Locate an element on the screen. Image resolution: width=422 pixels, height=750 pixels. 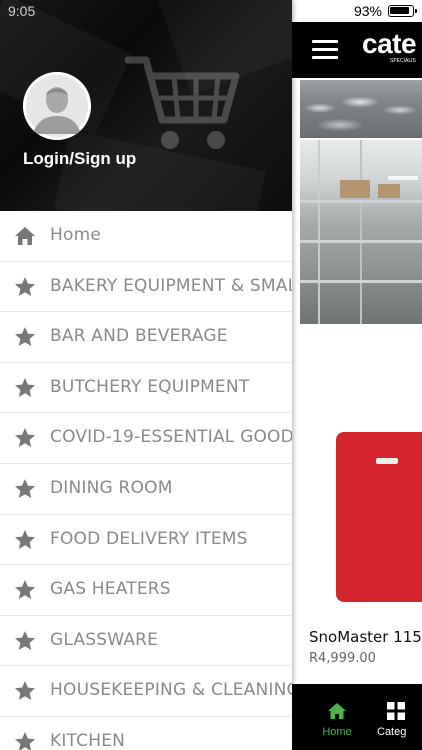
menu-item-label: BAKERY EQUIPMENT & SMALL is located at coordinates (171, 285).